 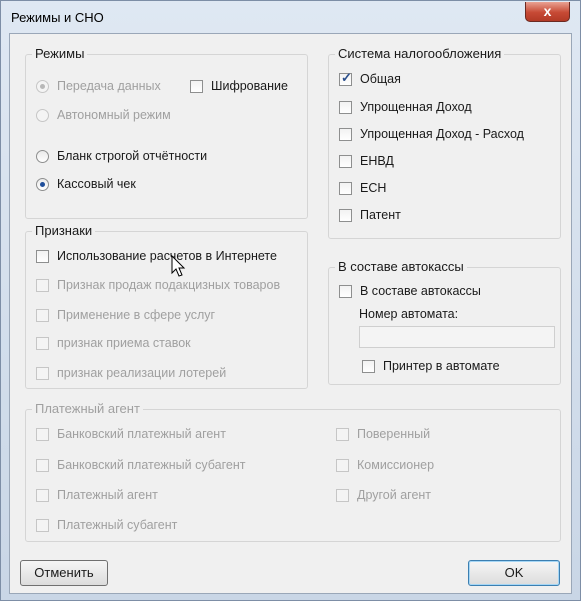 I want to click on radio-autonomous: Автономный режим, so click(x=103, y=115).